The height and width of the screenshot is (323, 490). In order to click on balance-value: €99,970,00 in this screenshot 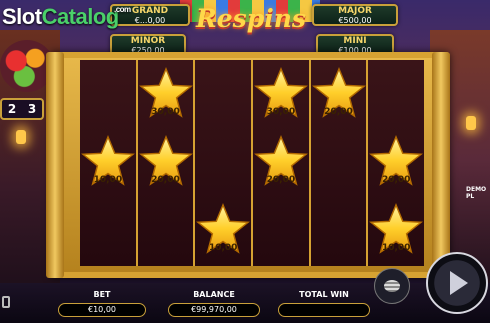, I will do `click(214, 310)`.